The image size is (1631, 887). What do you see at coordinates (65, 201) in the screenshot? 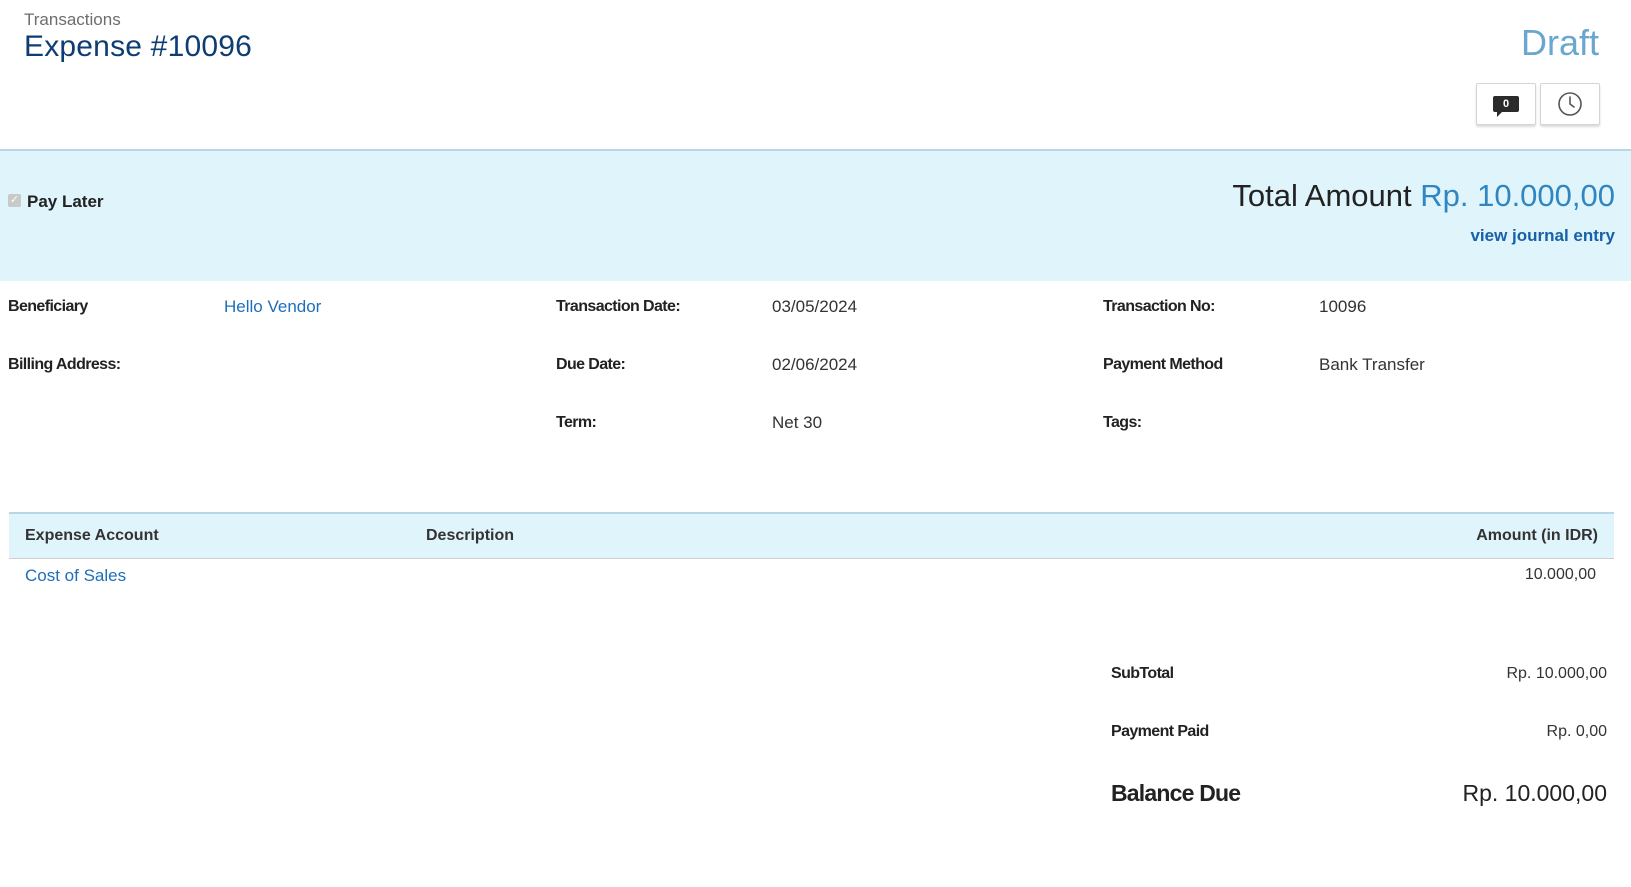
I see `pay-later-label: Pay Later` at bounding box center [65, 201].